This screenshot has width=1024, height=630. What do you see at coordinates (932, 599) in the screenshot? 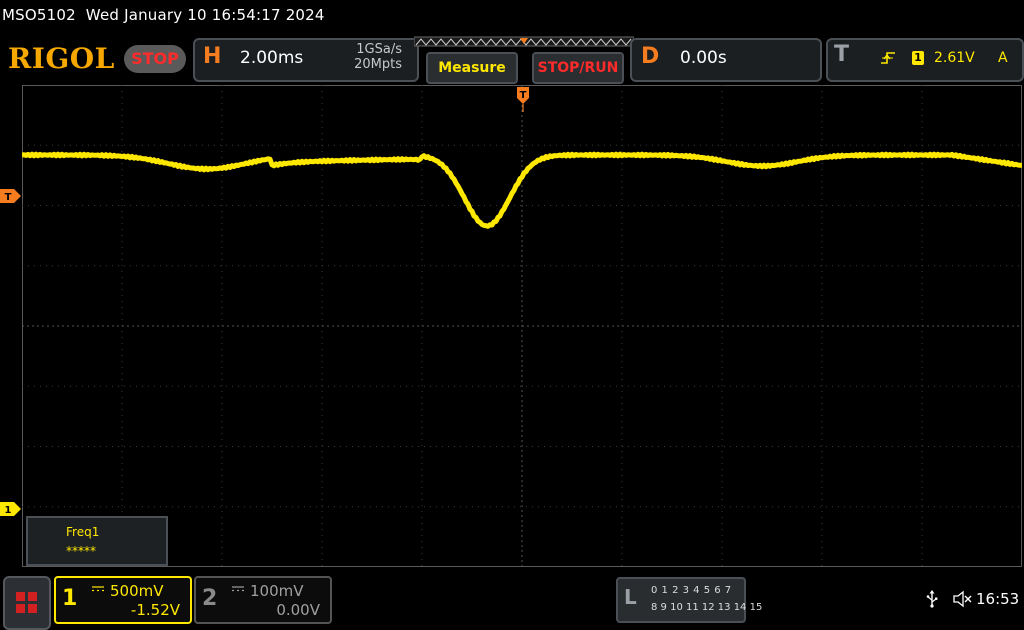
I see `usb-icon` at bounding box center [932, 599].